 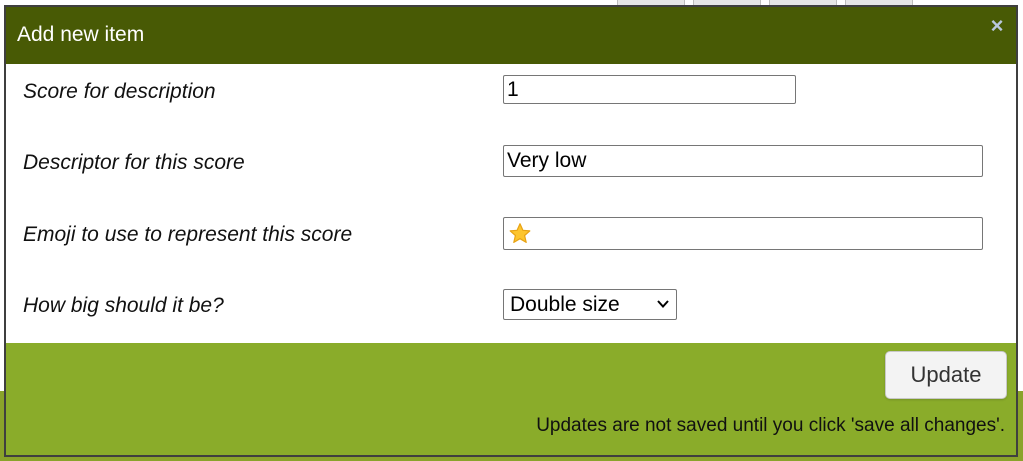 What do you see at coordinates (565, 304) in the screenshot?
I see `size-select-value: Double size` at bounding box center [565, 304].